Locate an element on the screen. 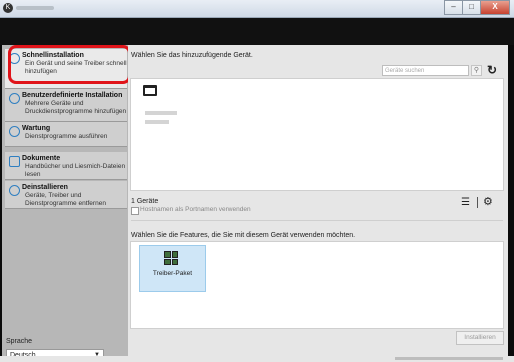  search-icon: ⚲ is located at coordinates (476, 70).